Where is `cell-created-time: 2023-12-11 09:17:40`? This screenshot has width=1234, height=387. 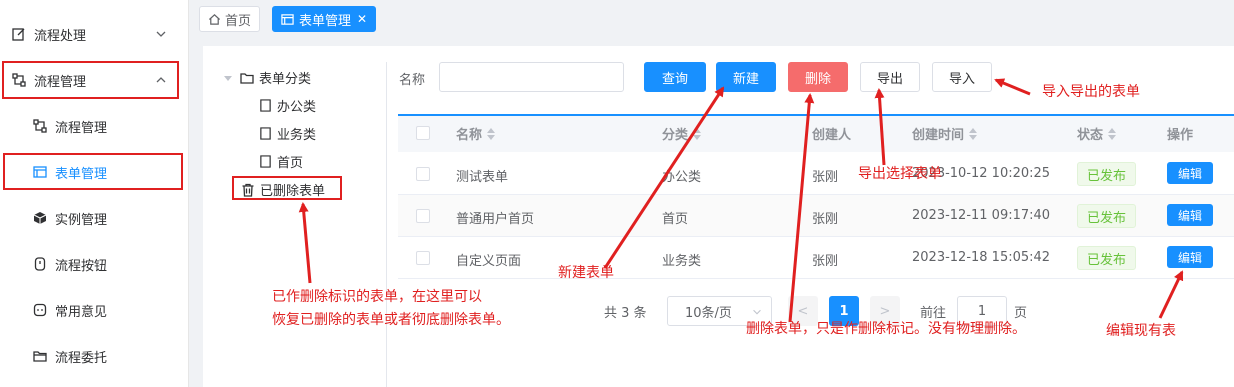
cell-created-time: 2023-12-11 09:17:40 is located at coordinates (981, 215).